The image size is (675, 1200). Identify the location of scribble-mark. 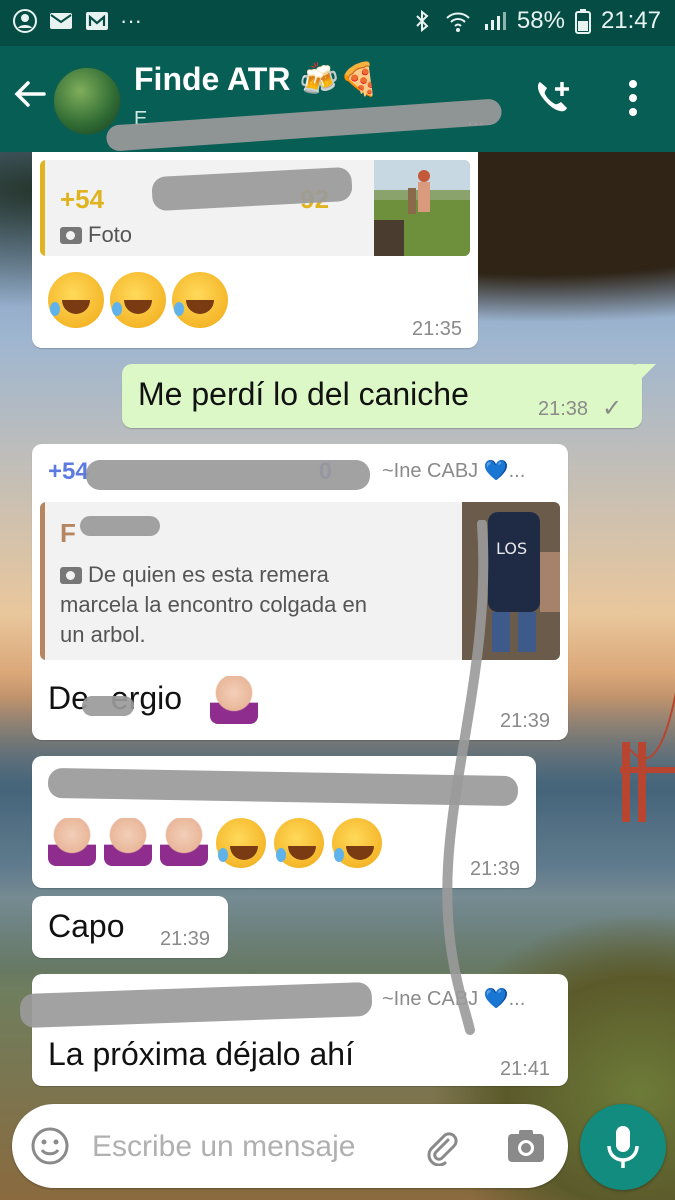
(465, 777).